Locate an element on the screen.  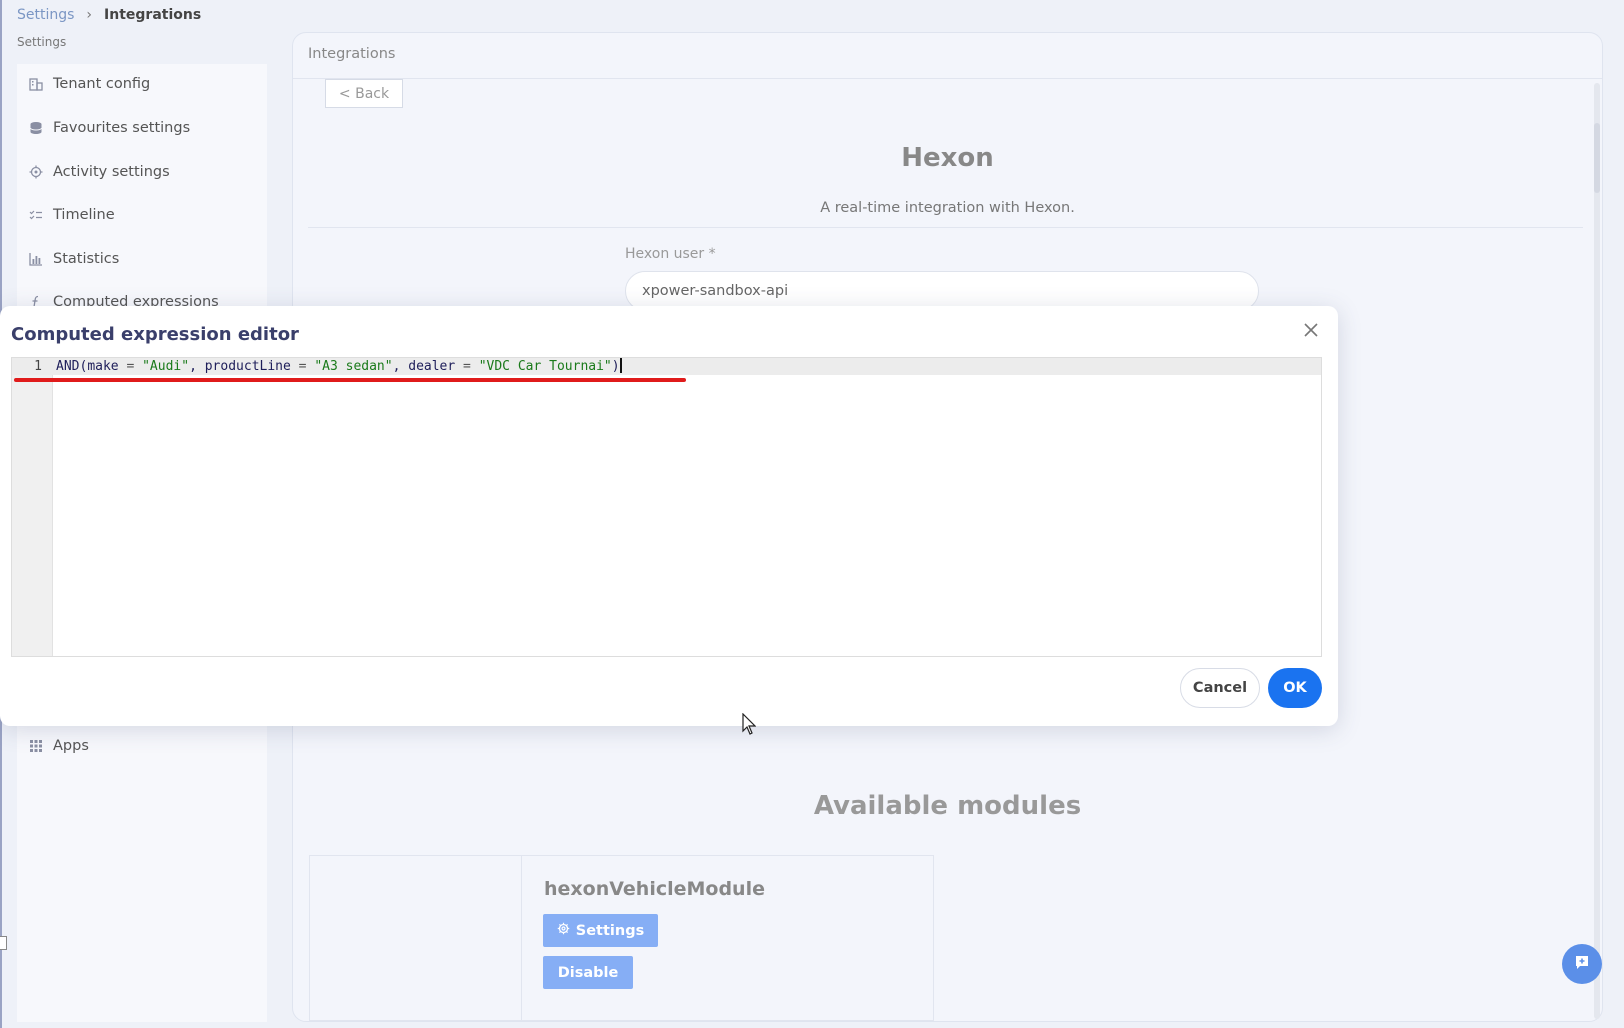
sidebar-item-label: Activity settings is located at coordinates (111, 172).